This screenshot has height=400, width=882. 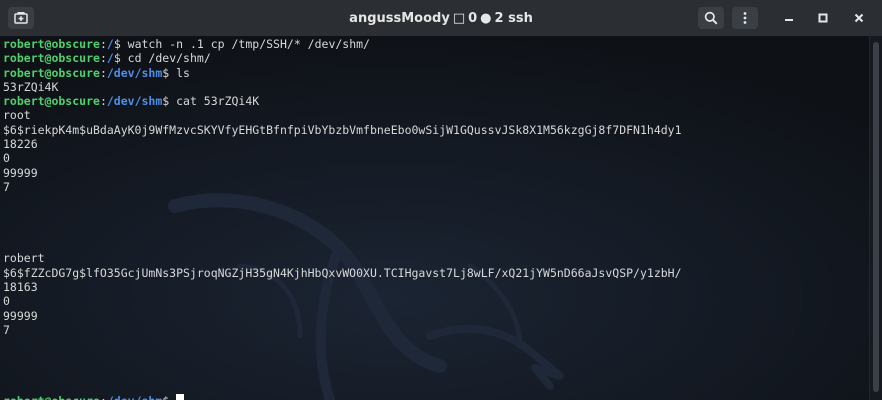 I want to click on title-user: angussMoody, so click(x=399, y=18).